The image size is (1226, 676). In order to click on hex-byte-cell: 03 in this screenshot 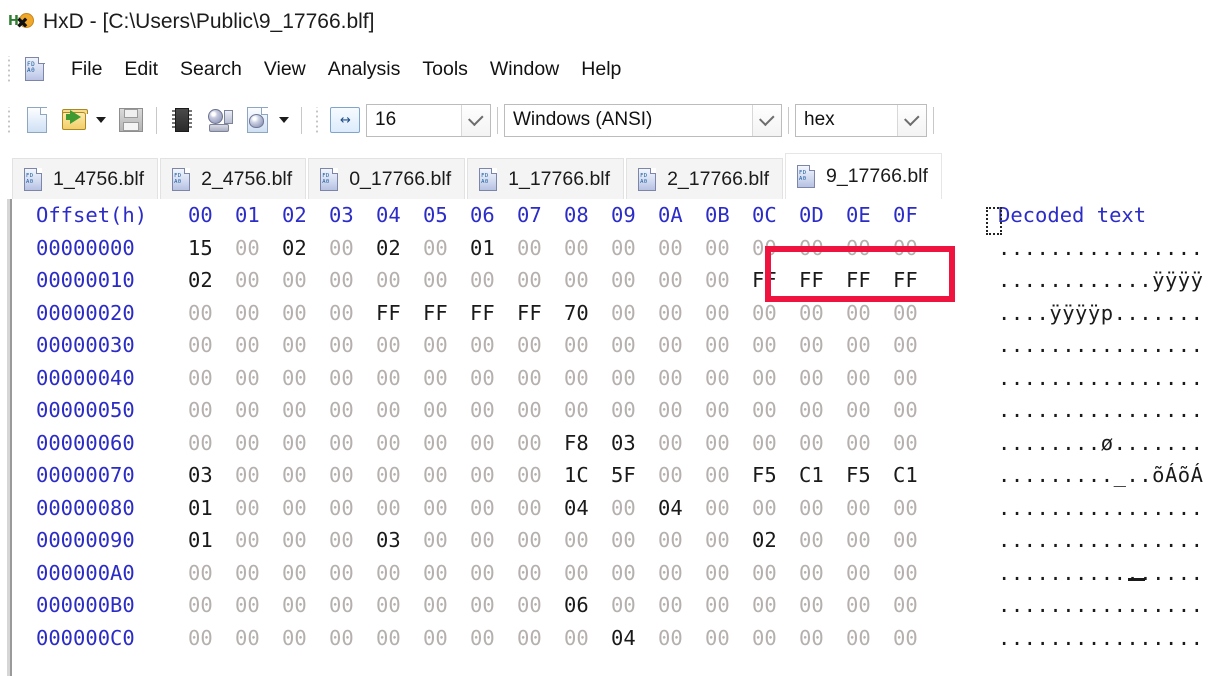, I will do `click(211, 475)`.